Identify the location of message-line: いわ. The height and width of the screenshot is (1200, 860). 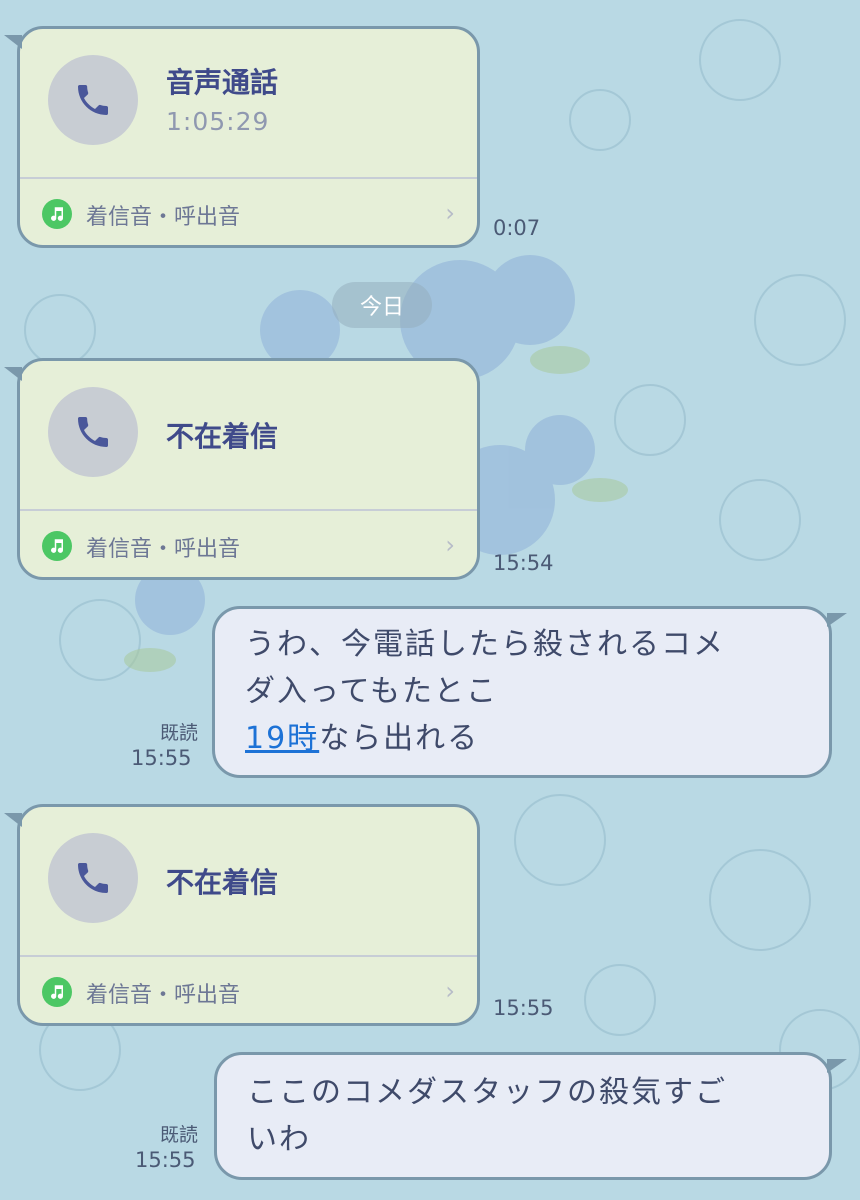
(279, 1139).